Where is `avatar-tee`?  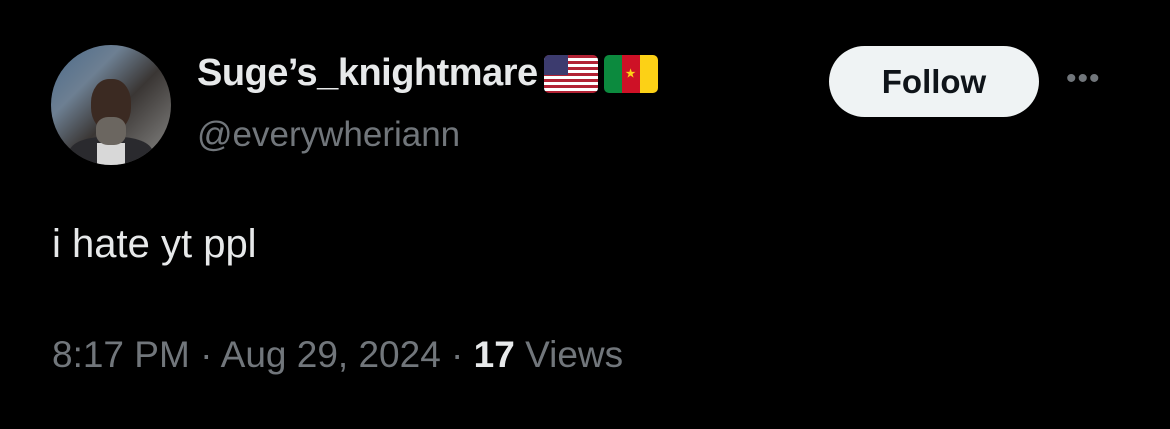
avatar-tee is located at coordinates (111, 154).